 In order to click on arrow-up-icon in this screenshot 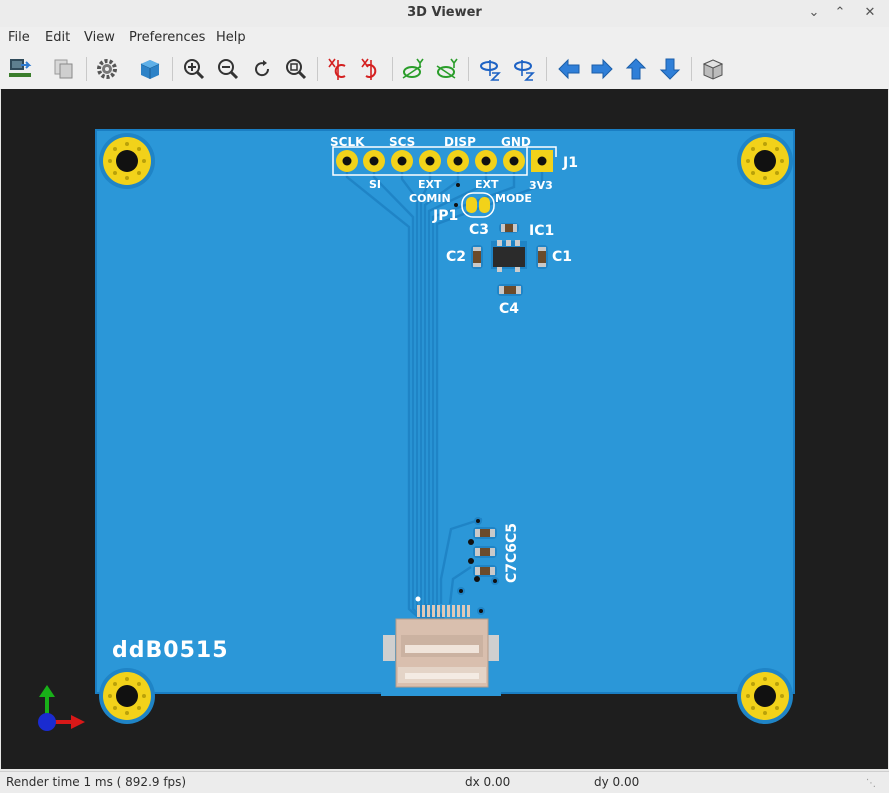, I will do `click(636, 69)`.